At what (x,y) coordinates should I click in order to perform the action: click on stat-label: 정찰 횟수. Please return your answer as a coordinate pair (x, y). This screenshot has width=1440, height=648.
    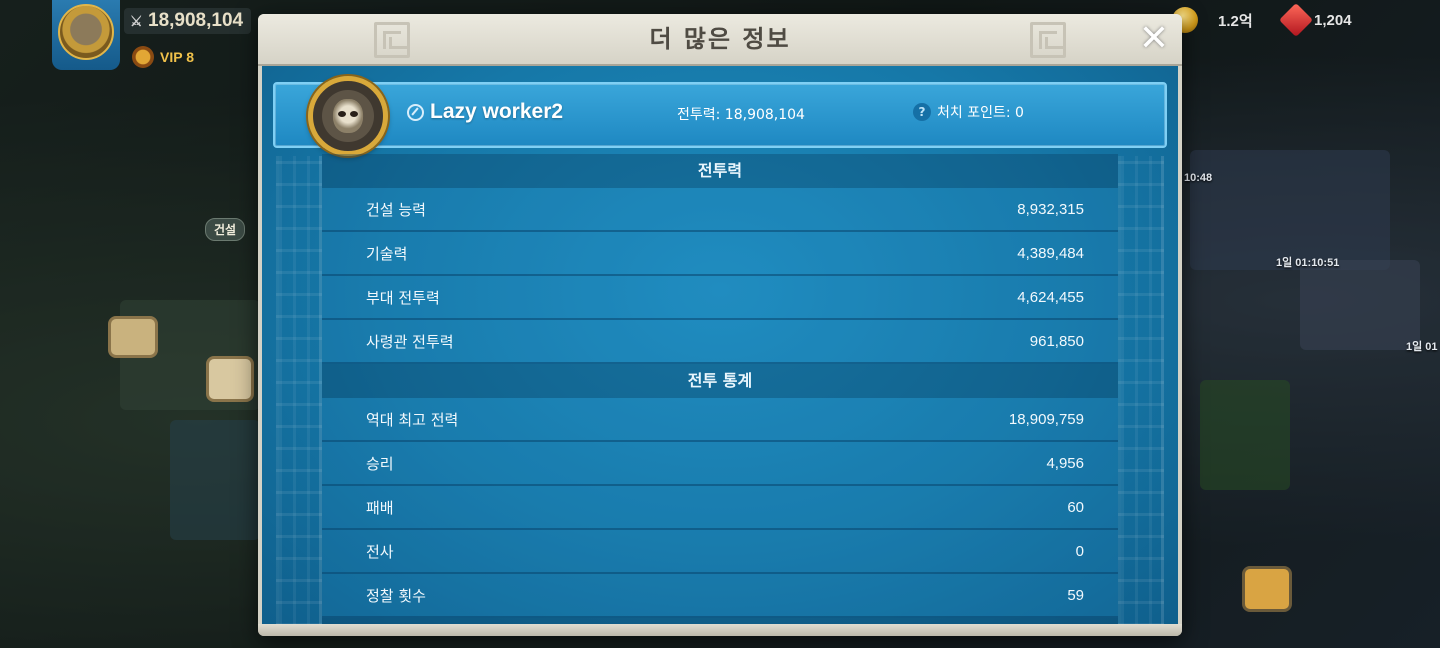
    Looking at the image, I should click on (396, 595).